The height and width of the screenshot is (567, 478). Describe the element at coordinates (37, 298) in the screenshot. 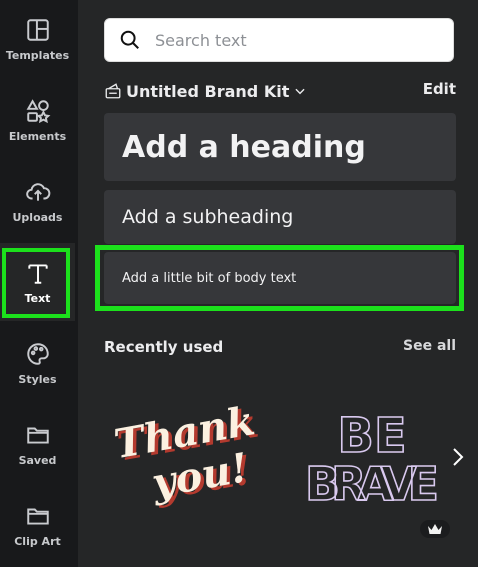

I see `sidebar-item-label: Text` at that location.